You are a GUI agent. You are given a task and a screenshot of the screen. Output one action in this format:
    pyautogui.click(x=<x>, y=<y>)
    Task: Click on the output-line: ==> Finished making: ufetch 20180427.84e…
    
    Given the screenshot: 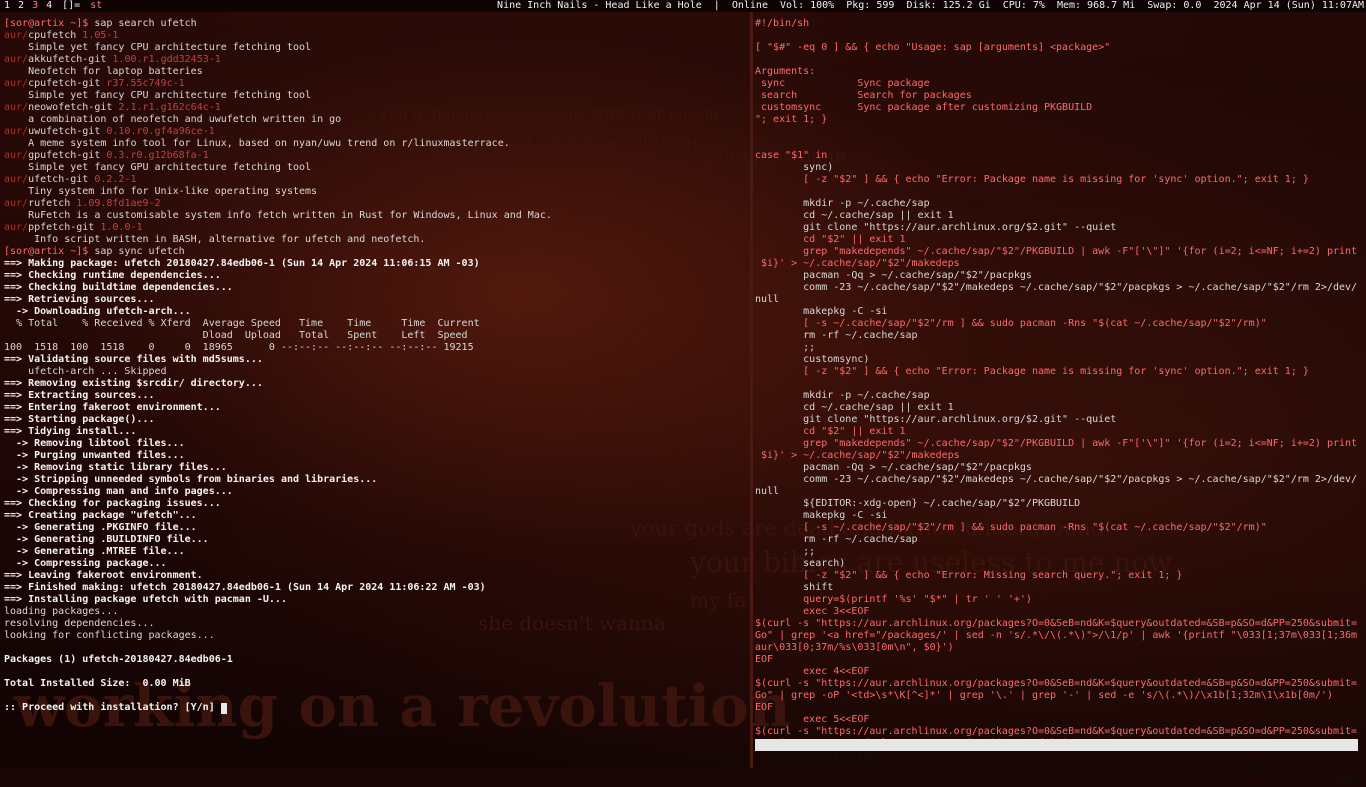 What is the action you would take?
    pyautogui.click(x=375, y=588)
    